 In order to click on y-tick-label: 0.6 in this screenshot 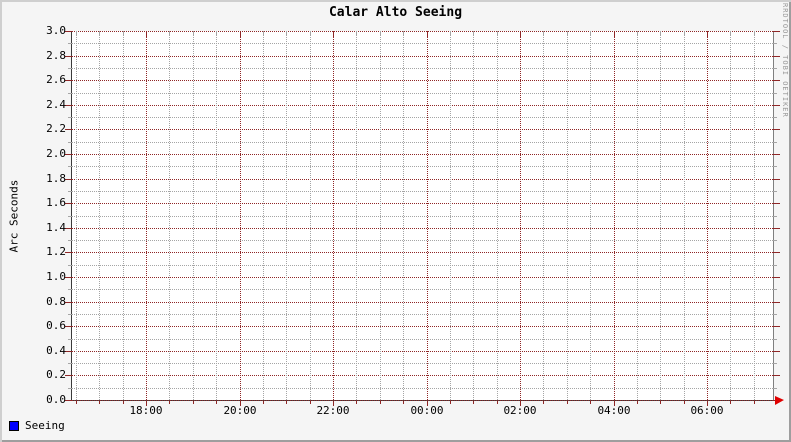, I will do `click(56, 325)`.